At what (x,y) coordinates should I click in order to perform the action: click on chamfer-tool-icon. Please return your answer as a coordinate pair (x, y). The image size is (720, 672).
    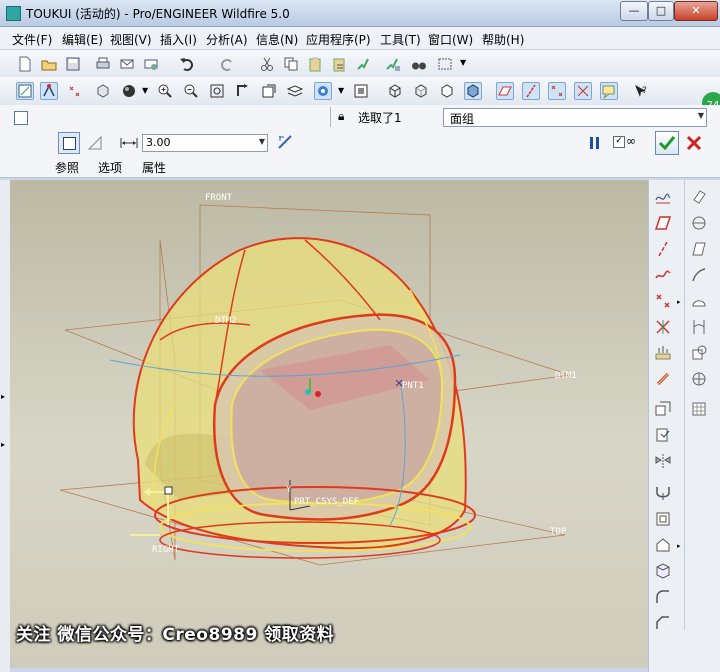
    Looking at the image, I should click on (663, 623).